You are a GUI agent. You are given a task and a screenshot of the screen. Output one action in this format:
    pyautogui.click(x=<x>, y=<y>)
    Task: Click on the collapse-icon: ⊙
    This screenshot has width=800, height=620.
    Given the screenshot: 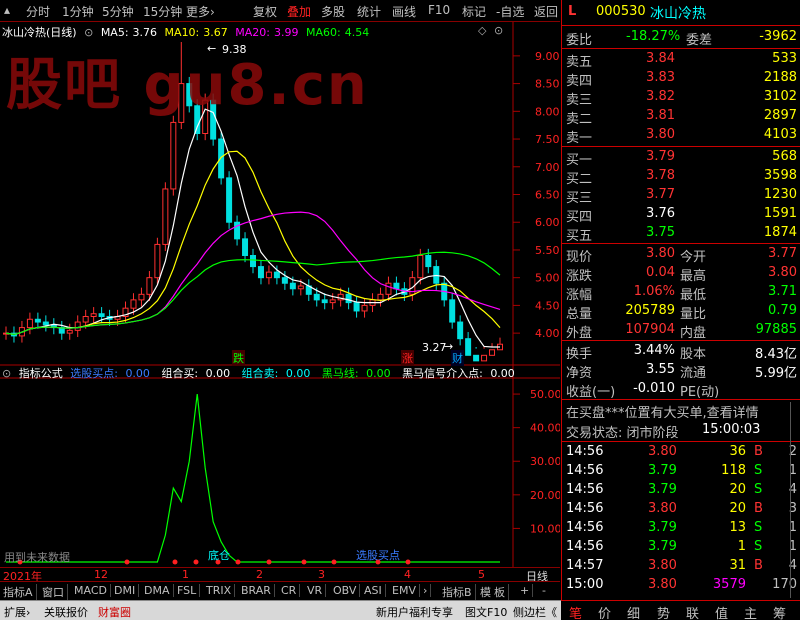 What is the action you would take?
    pyautogui.click(x=88, y=32)
    